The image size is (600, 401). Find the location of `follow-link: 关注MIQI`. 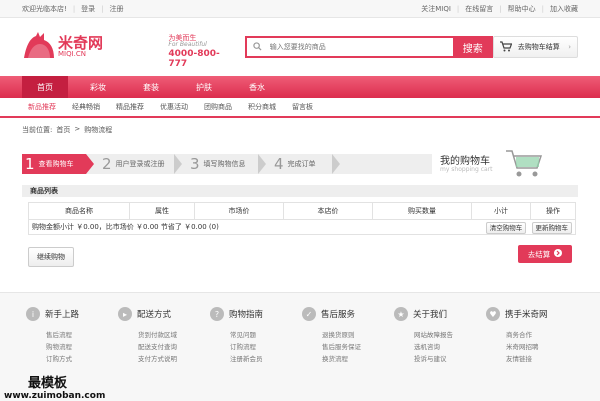

follow-link: 关注MIQI is located at coordinates (436, 9).